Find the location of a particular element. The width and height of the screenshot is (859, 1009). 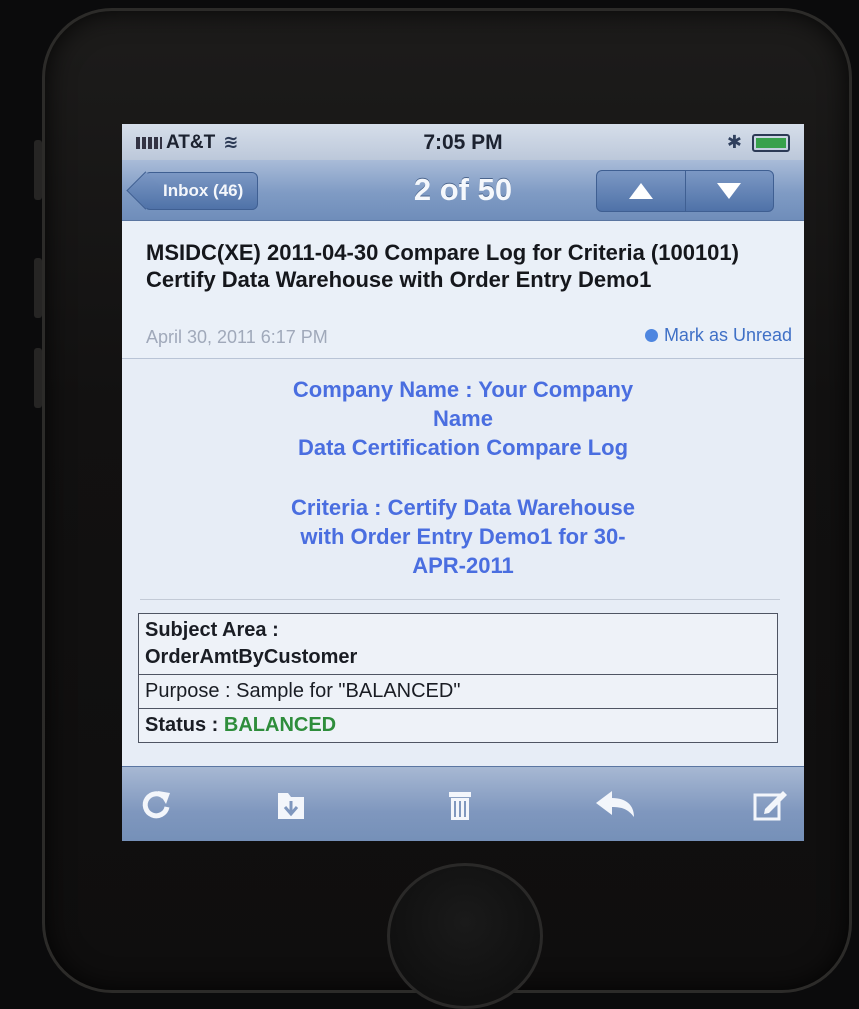

status-bar: AT&T ≋ 7:05 PM ✱ is located at coordinates (463, 142).